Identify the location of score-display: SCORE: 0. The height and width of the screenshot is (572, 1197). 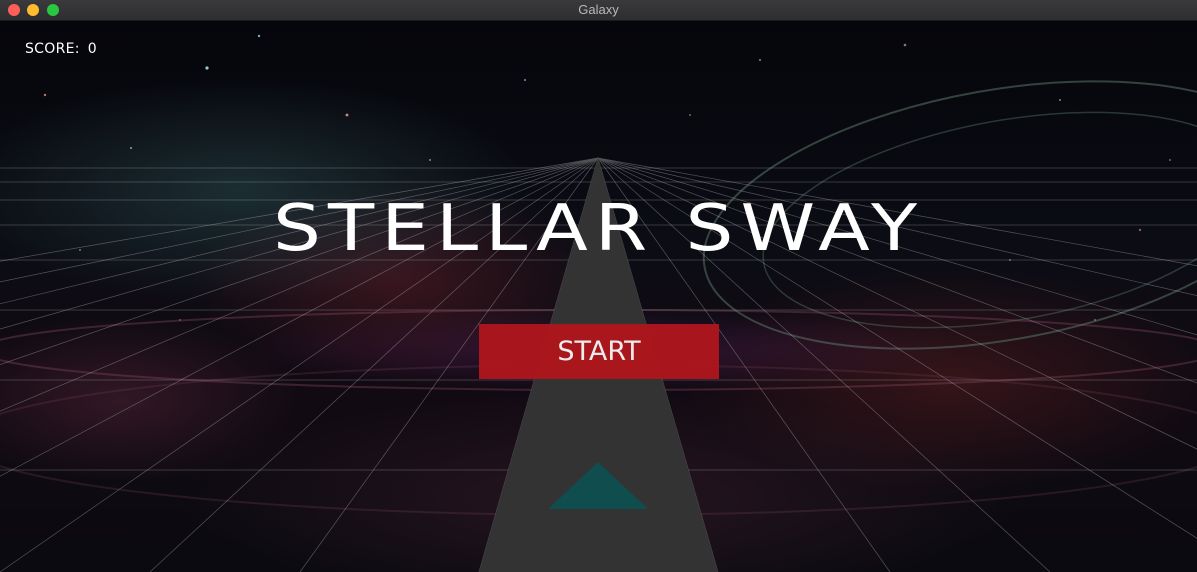
(61, 49).